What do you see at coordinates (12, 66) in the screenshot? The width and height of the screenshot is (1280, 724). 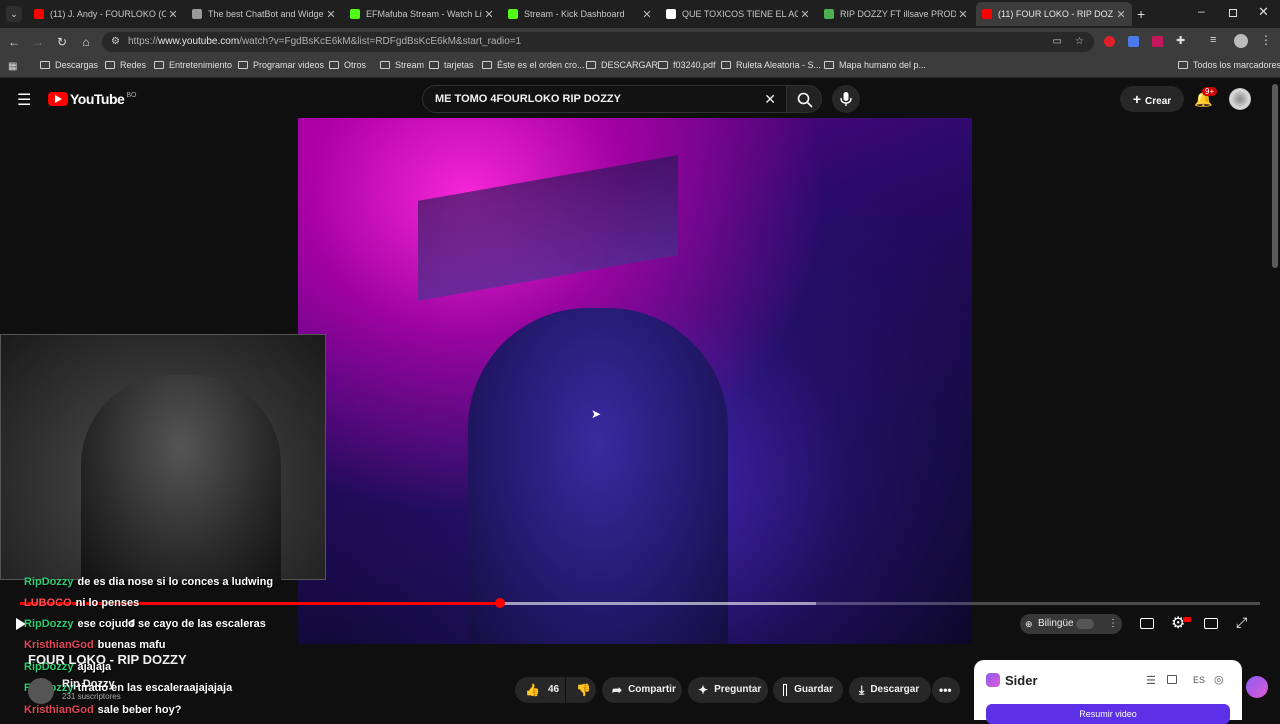 I see `apps-grid-icon: ▦` at bounding box center [12, 66].